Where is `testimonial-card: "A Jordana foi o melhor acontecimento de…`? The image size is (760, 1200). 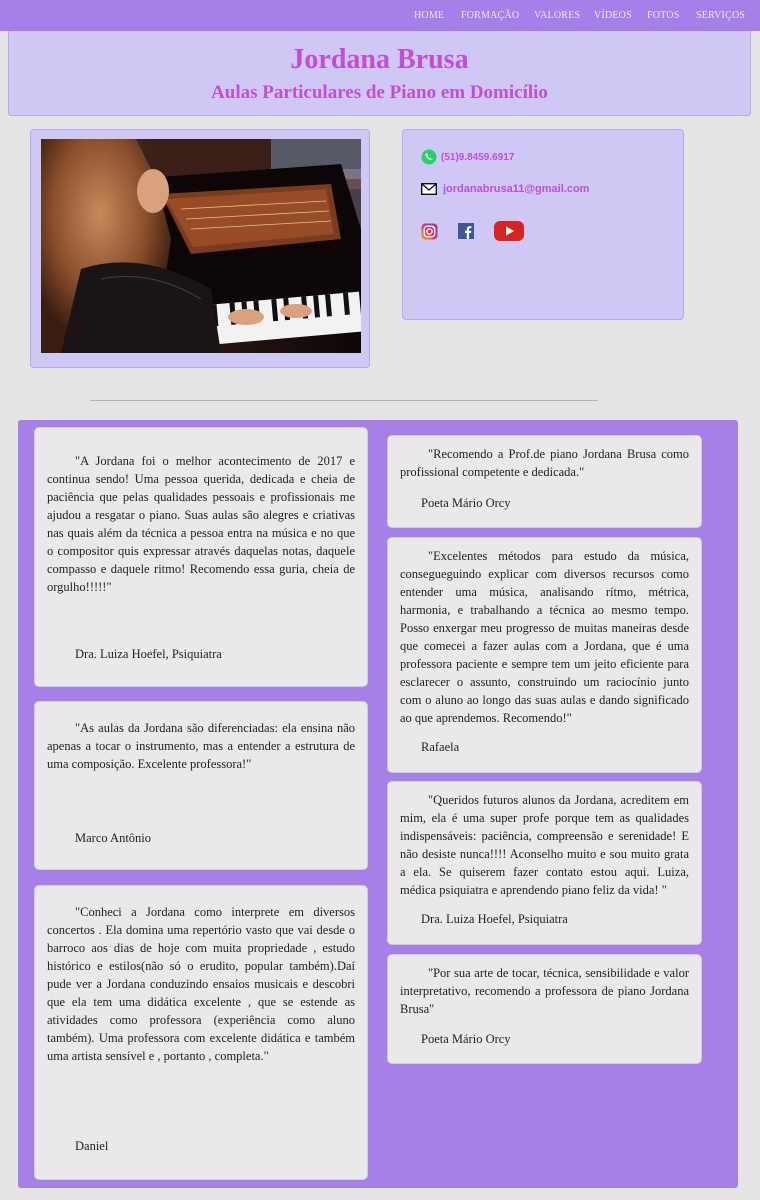 testimonial-card: "A Jordana foi o melhor acontecimento de… is located at coordinates (201, 557).